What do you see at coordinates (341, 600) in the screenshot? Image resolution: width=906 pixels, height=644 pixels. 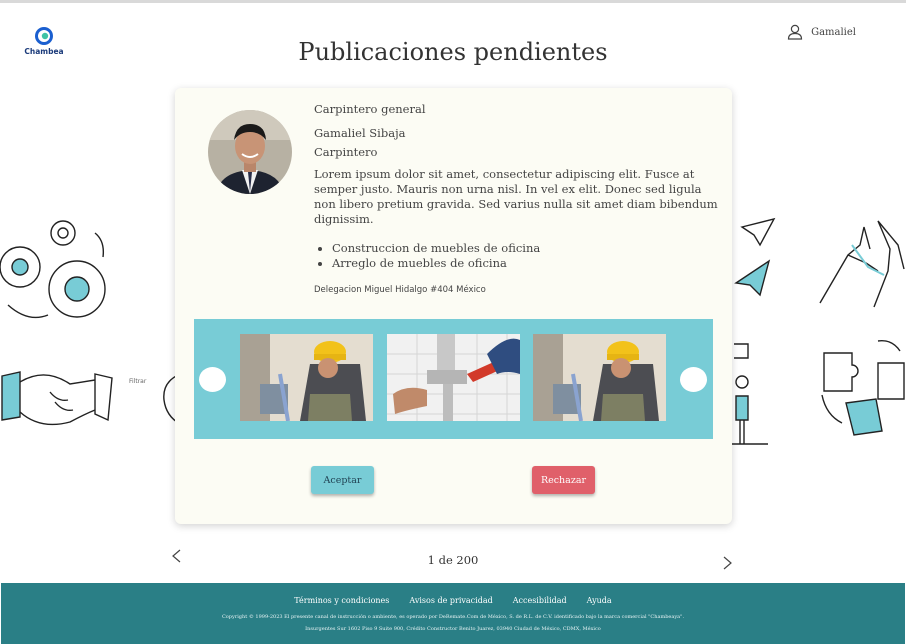 I see `footer-link-terms: Términos y condiciones` at bounding box center [341, 600].